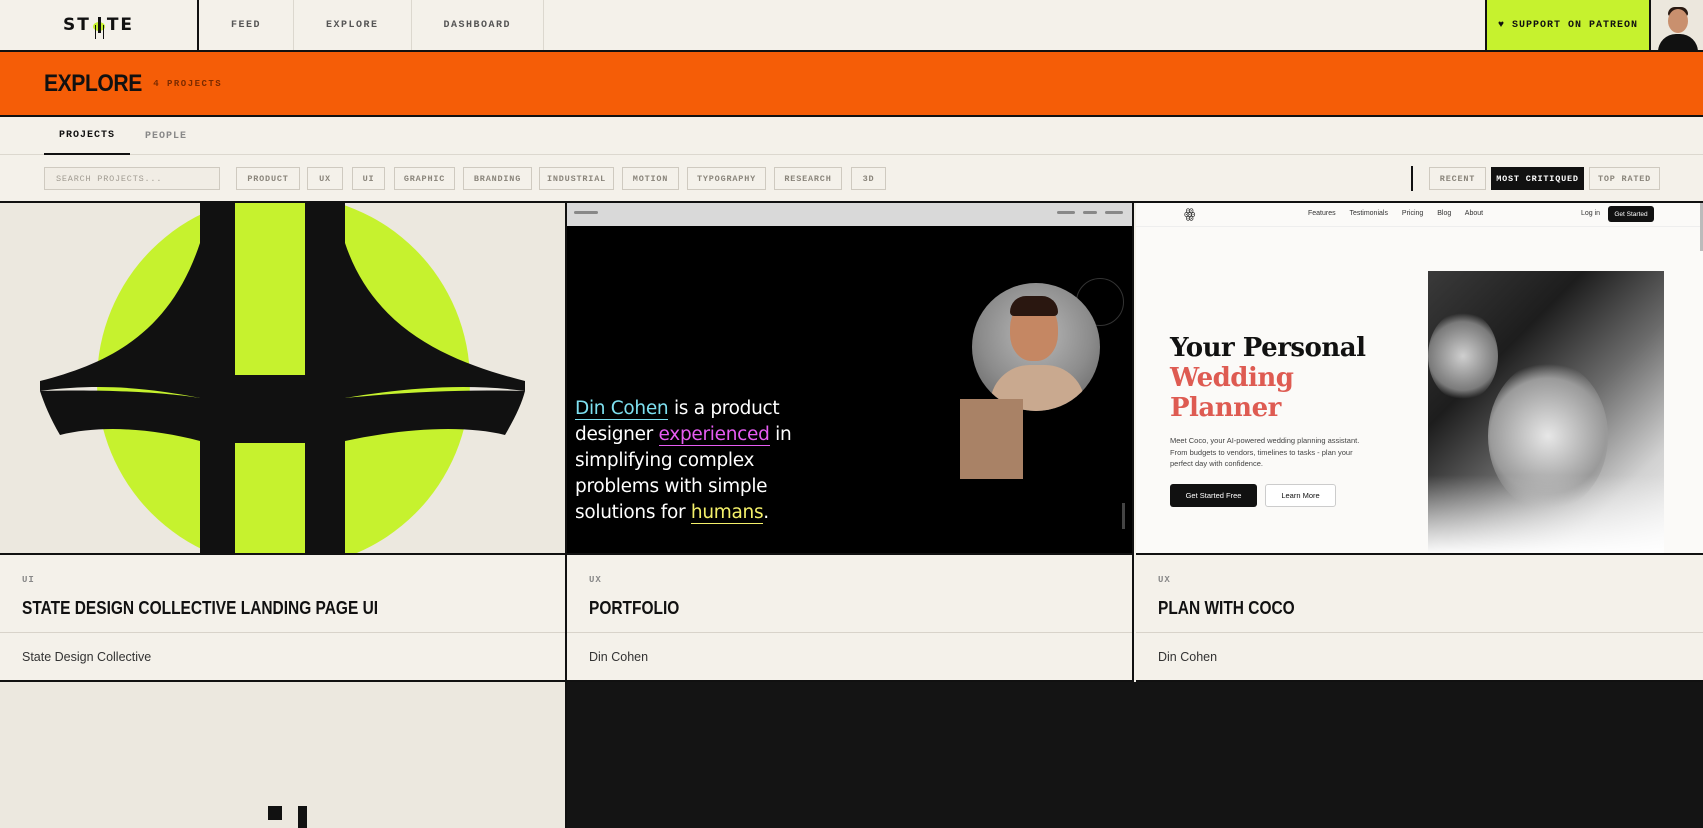 This screenshot has height=828, width=1703. Describe the element at coordinates (634, 608) in the screenshot. I see `project-title: PORTFOLIO` at that location.